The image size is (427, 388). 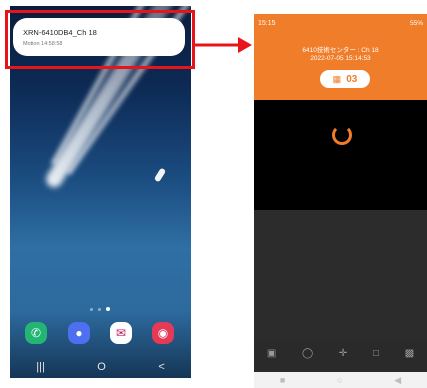 What do you see at coordinates (340, 155) in the screenshot?
I see `video-view` at bounding box center [340, 155].